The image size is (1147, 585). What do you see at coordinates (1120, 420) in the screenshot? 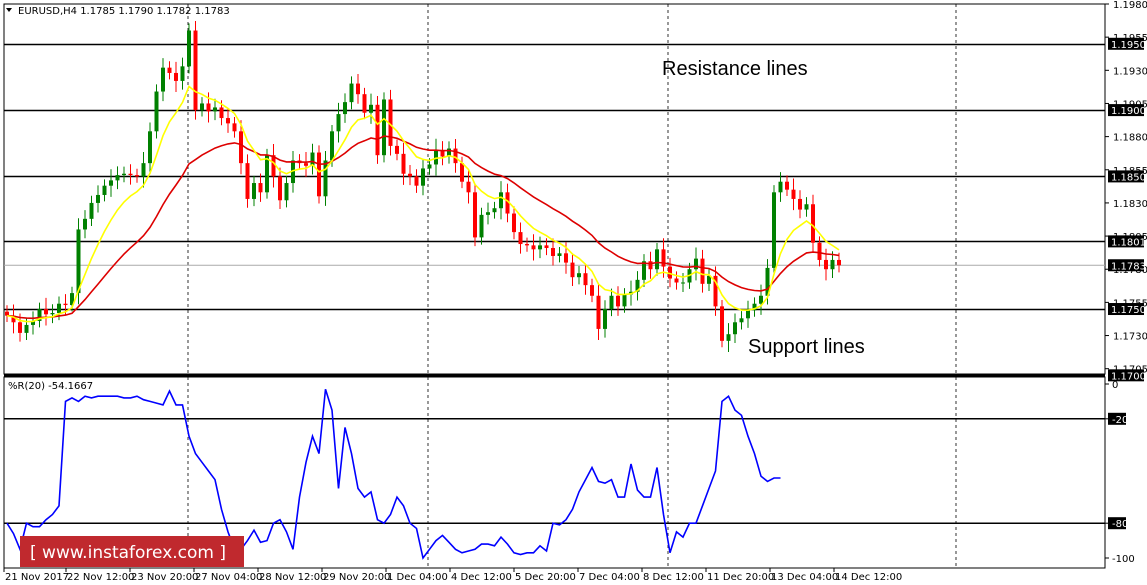
I see `y-tick-label: -20` at bounding box center [1120, 420].